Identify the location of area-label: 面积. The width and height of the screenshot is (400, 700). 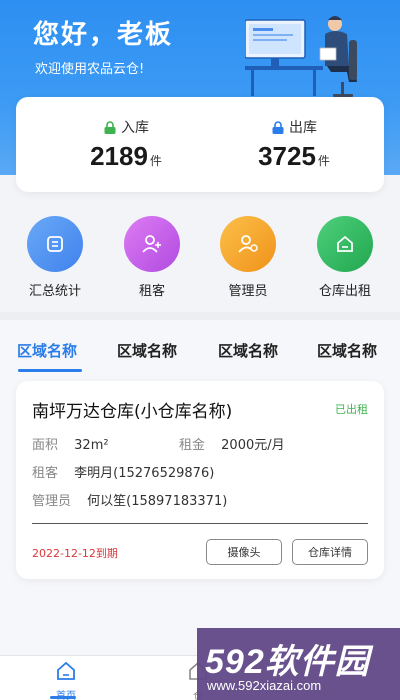
(45, 445).